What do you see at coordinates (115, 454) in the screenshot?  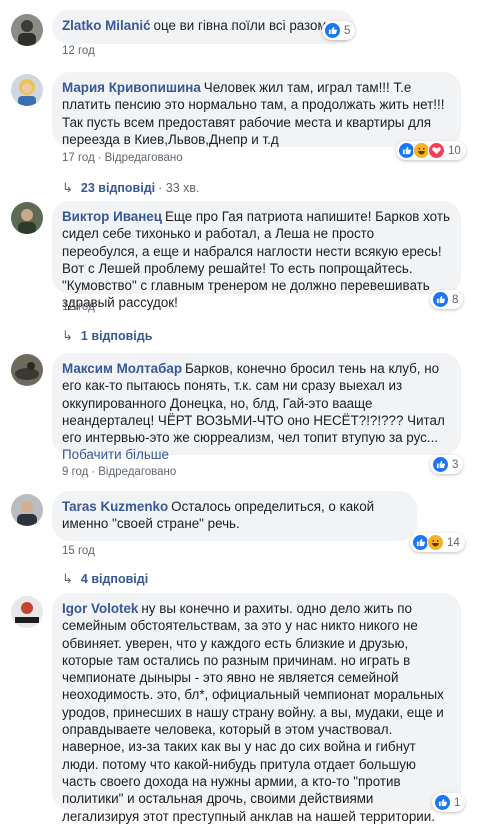 I see `see-more-link: Побачити більше` at bounding box center [115, 454].